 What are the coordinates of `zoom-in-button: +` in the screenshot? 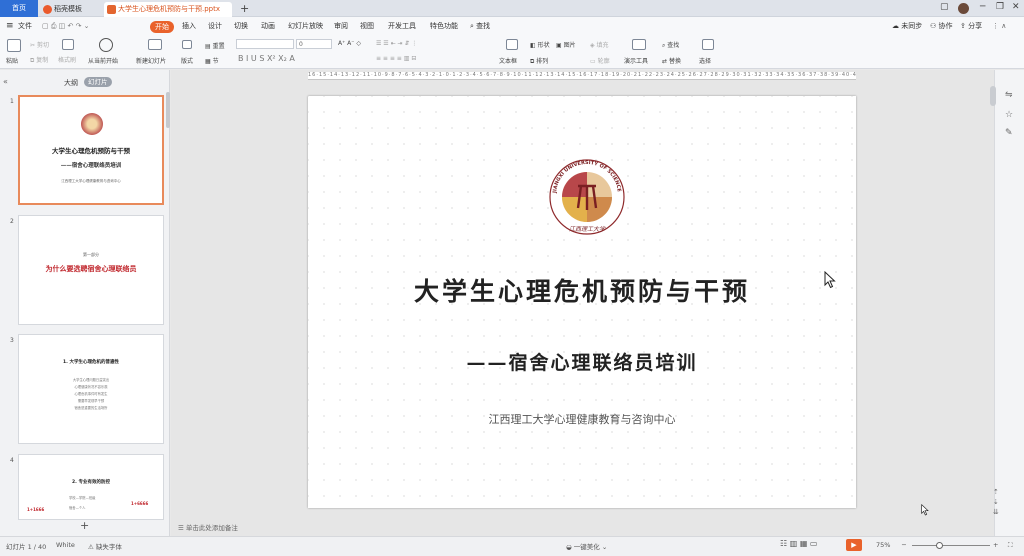 It's located at (995, 545).